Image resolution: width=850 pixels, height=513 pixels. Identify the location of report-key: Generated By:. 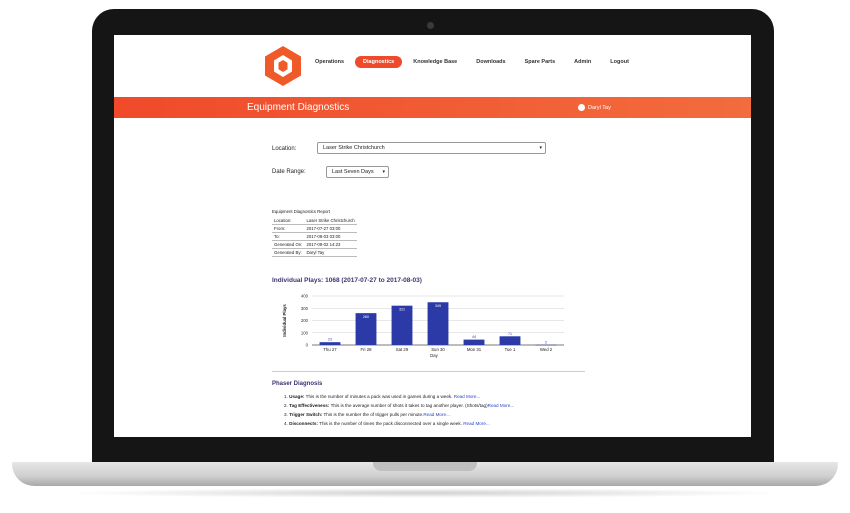
(288, 252).